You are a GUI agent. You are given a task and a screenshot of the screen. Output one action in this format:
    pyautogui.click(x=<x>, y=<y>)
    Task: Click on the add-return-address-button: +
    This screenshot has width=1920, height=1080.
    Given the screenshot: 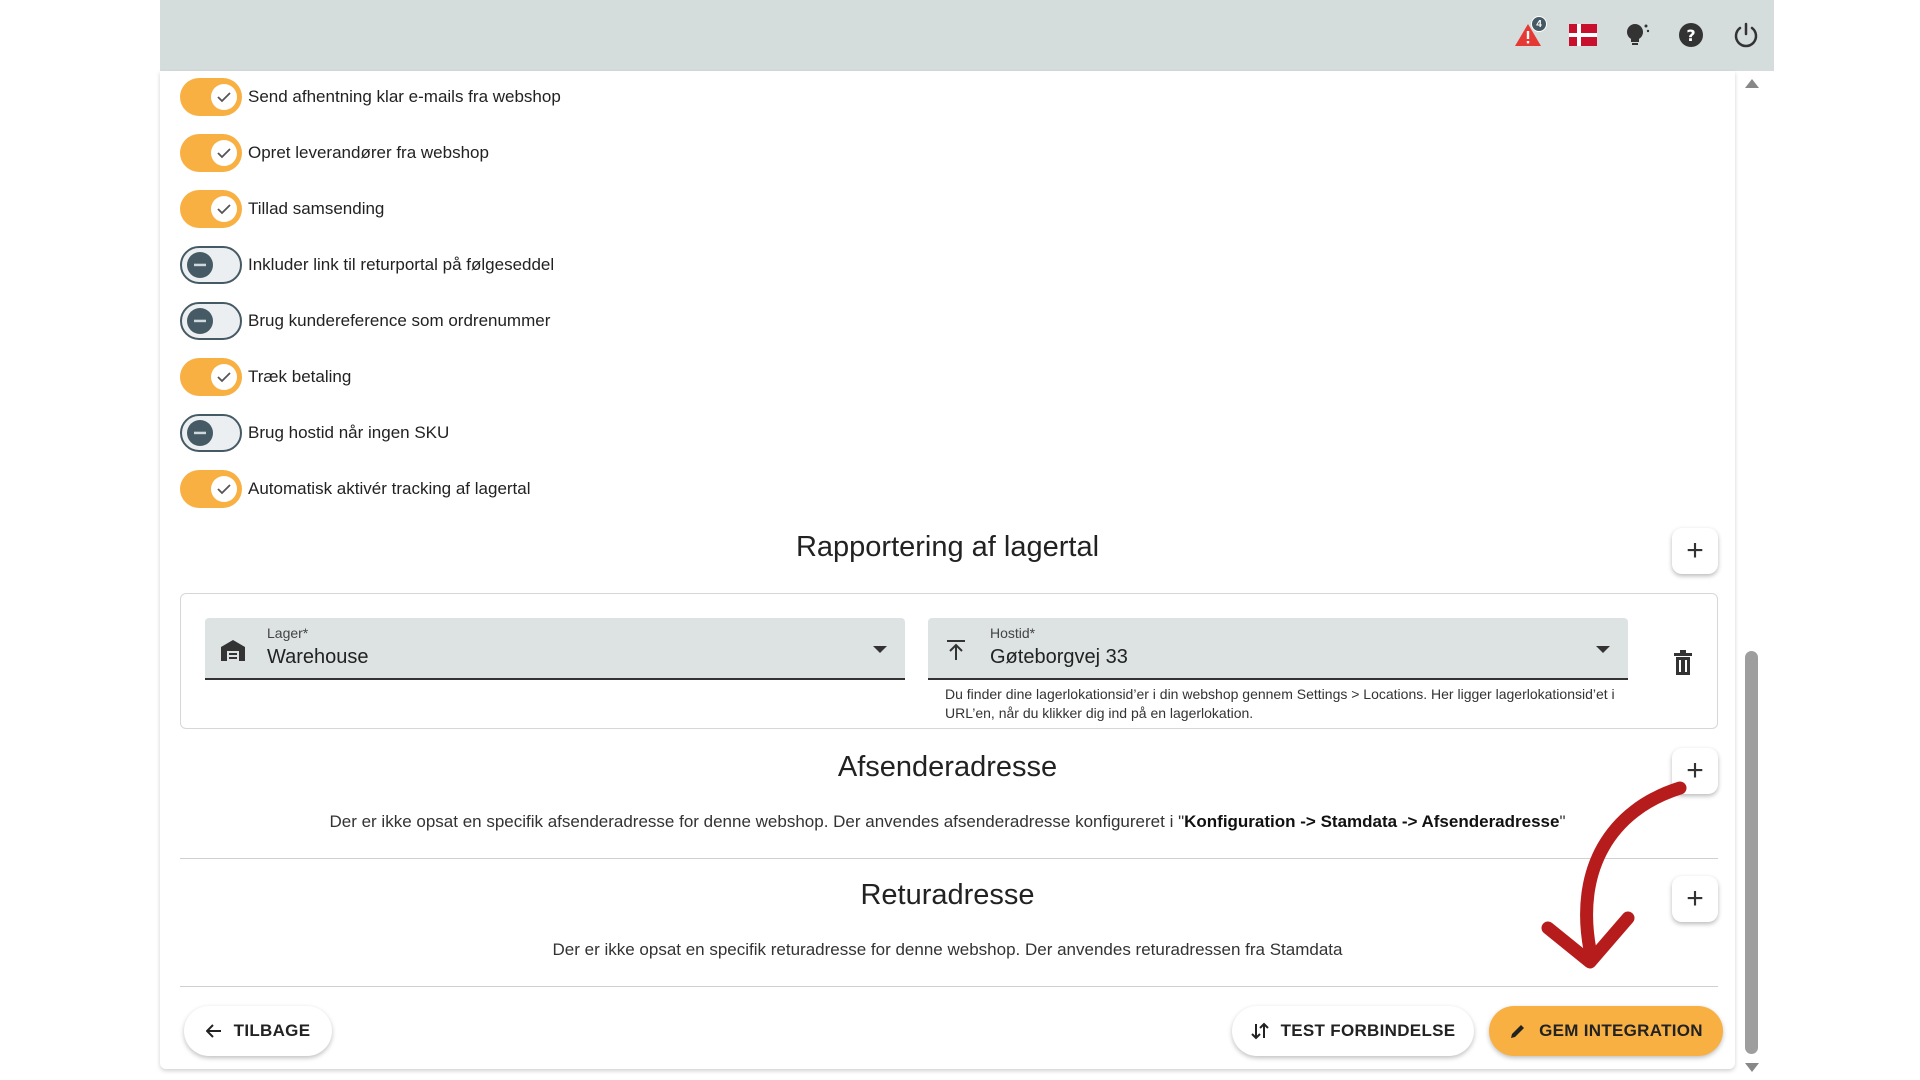 What is the action you would take?
    pyautogui.click(x=1695, y=899)
    